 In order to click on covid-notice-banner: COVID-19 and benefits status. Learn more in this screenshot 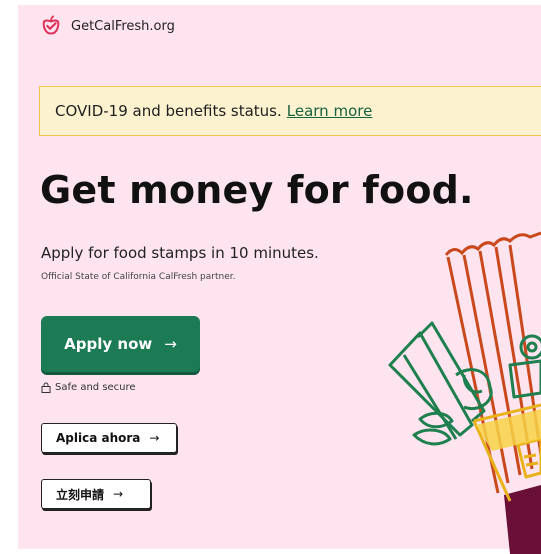, I will do `click(290, 111)`.